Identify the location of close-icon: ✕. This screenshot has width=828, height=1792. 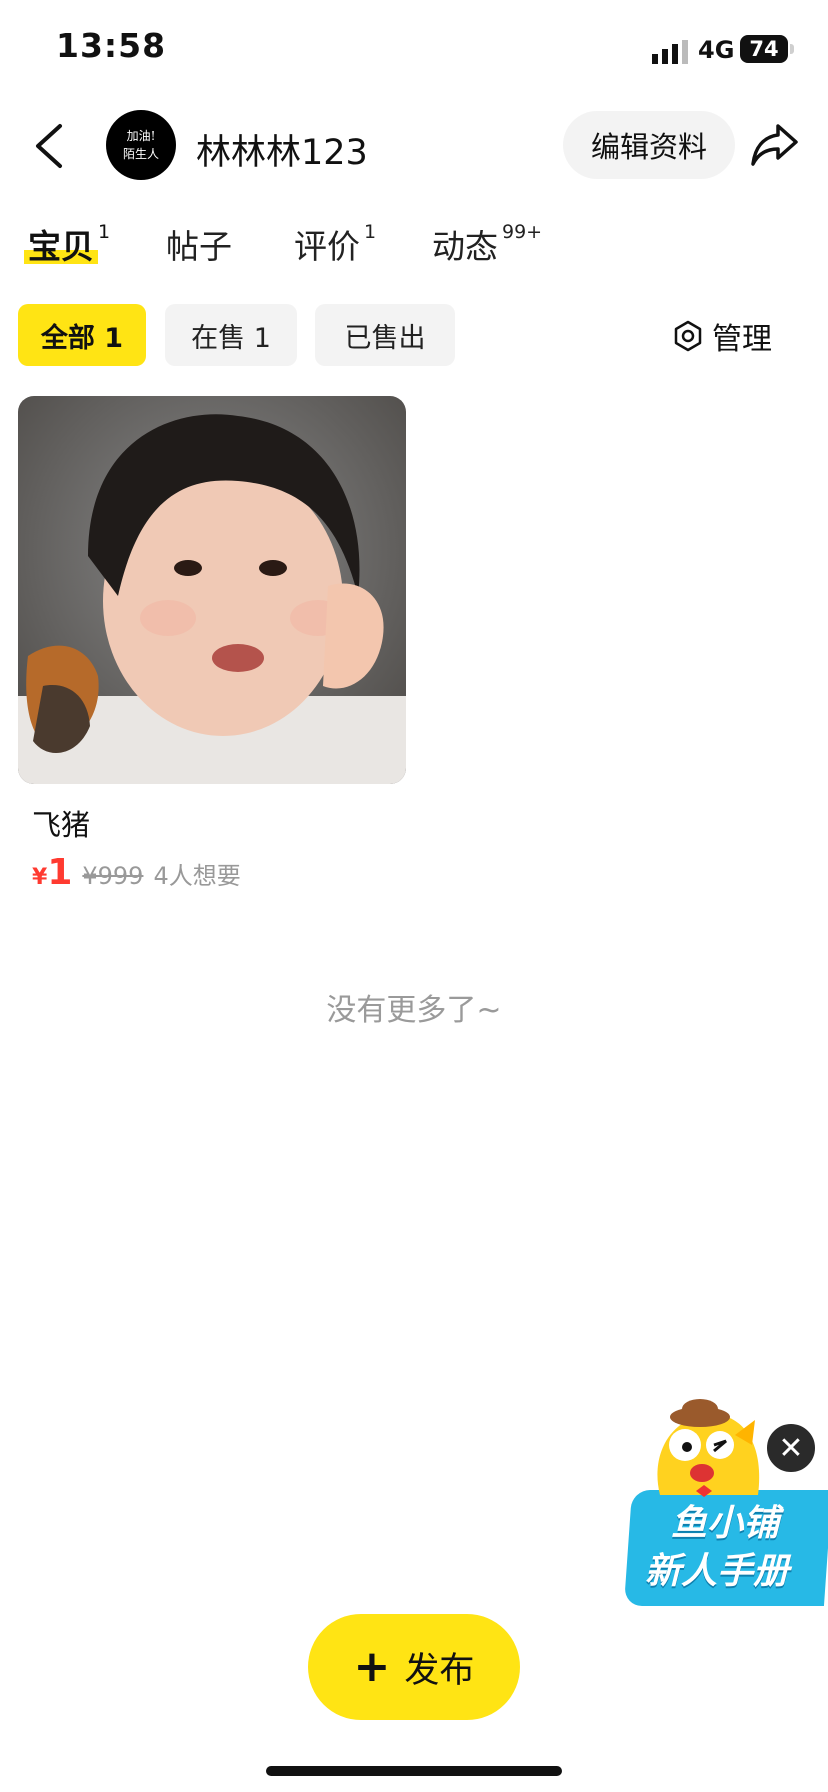
(791, 1448).